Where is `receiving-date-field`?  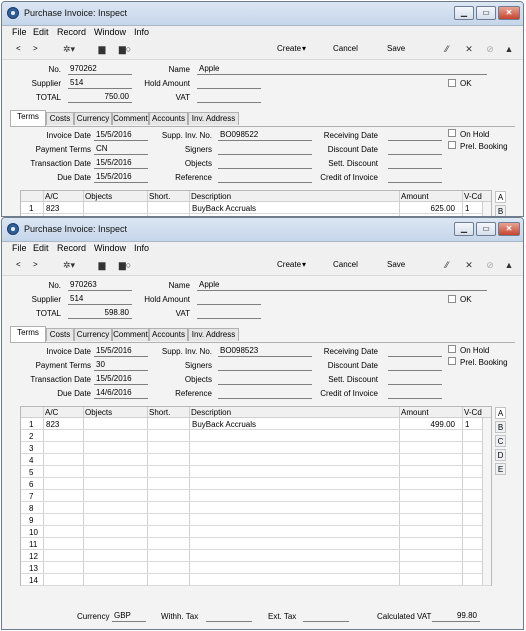
receiving-date-field is located at coordinates (415, 351).